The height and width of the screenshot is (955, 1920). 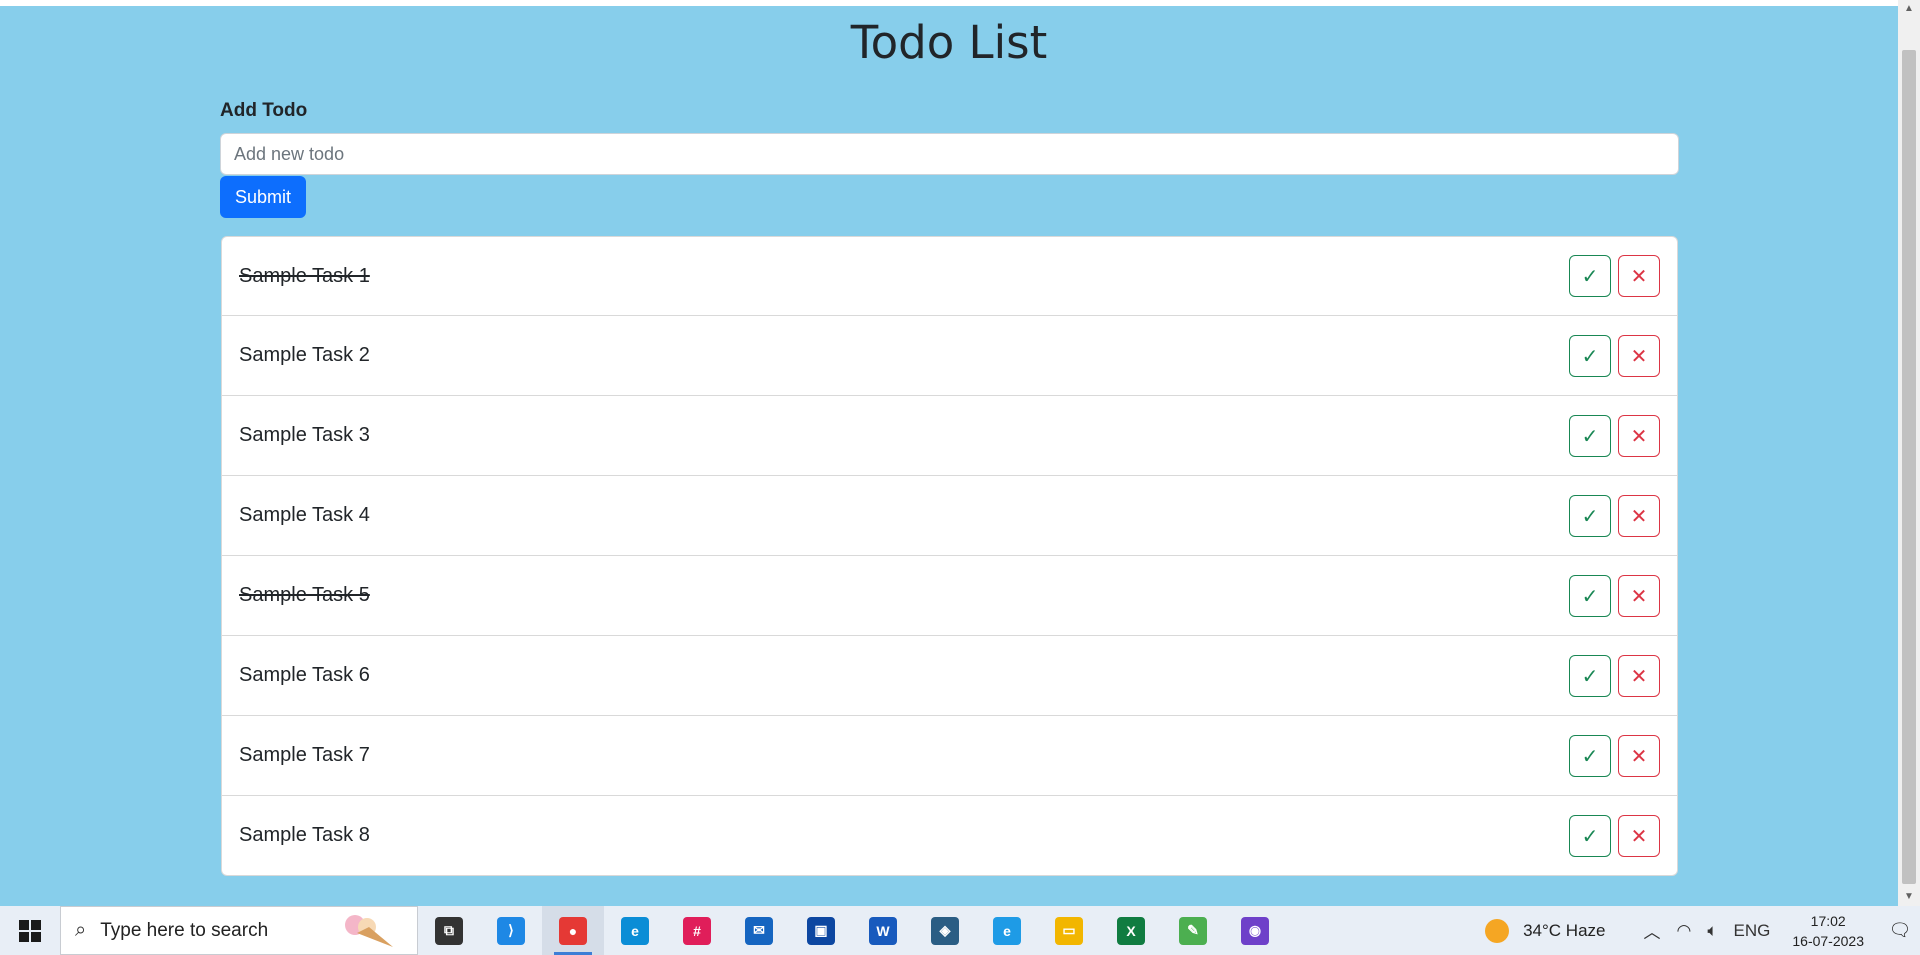 What do you see at coordinates (949, 676) in the screenshot?
I see `todo-item: Sample Task 6 ✓ ✕` at bounding box center [949, 676].